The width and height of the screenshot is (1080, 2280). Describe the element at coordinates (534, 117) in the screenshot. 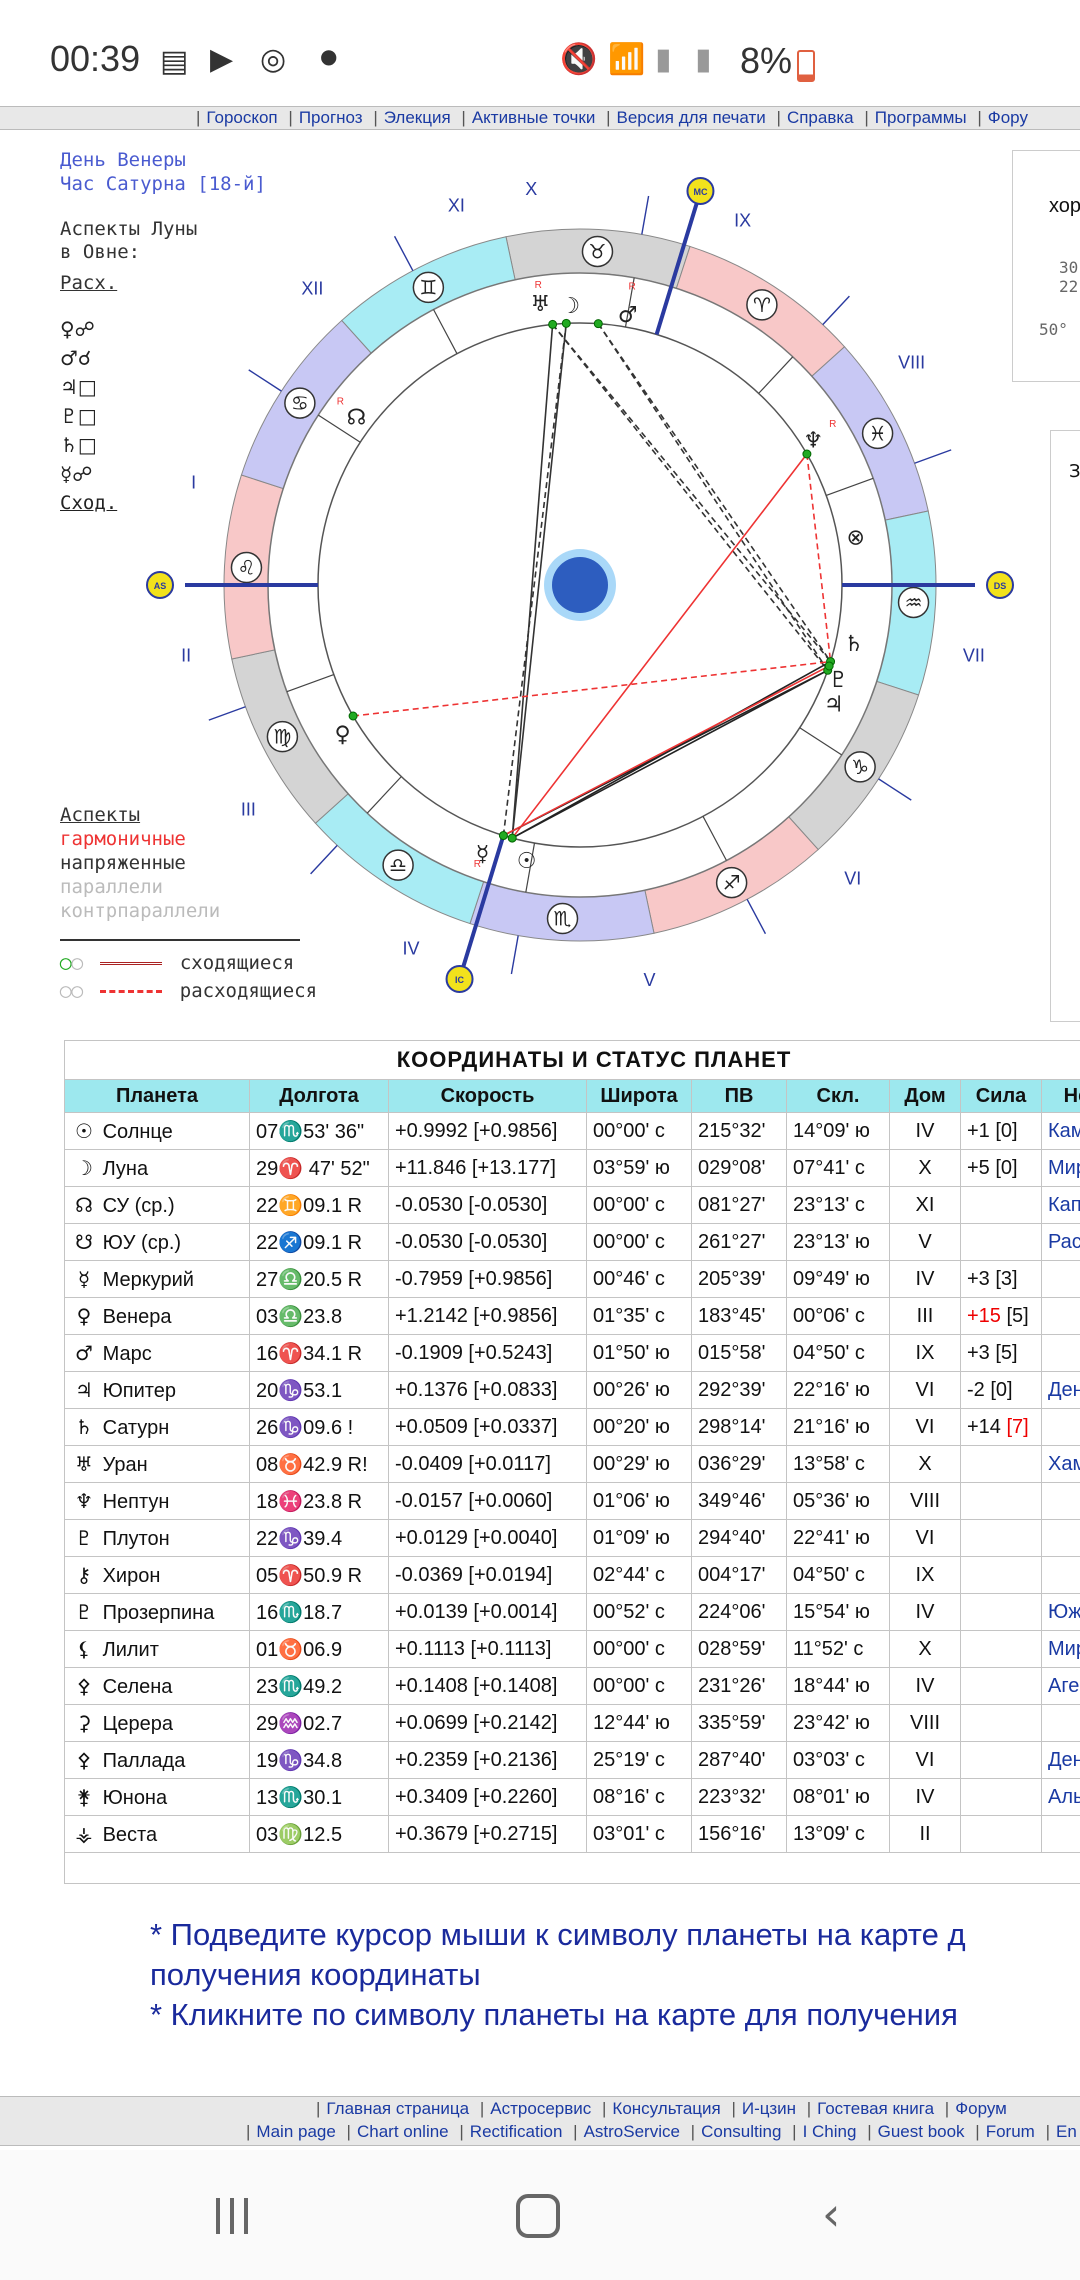

I see `menu-active-points: Активные точки` at that location.